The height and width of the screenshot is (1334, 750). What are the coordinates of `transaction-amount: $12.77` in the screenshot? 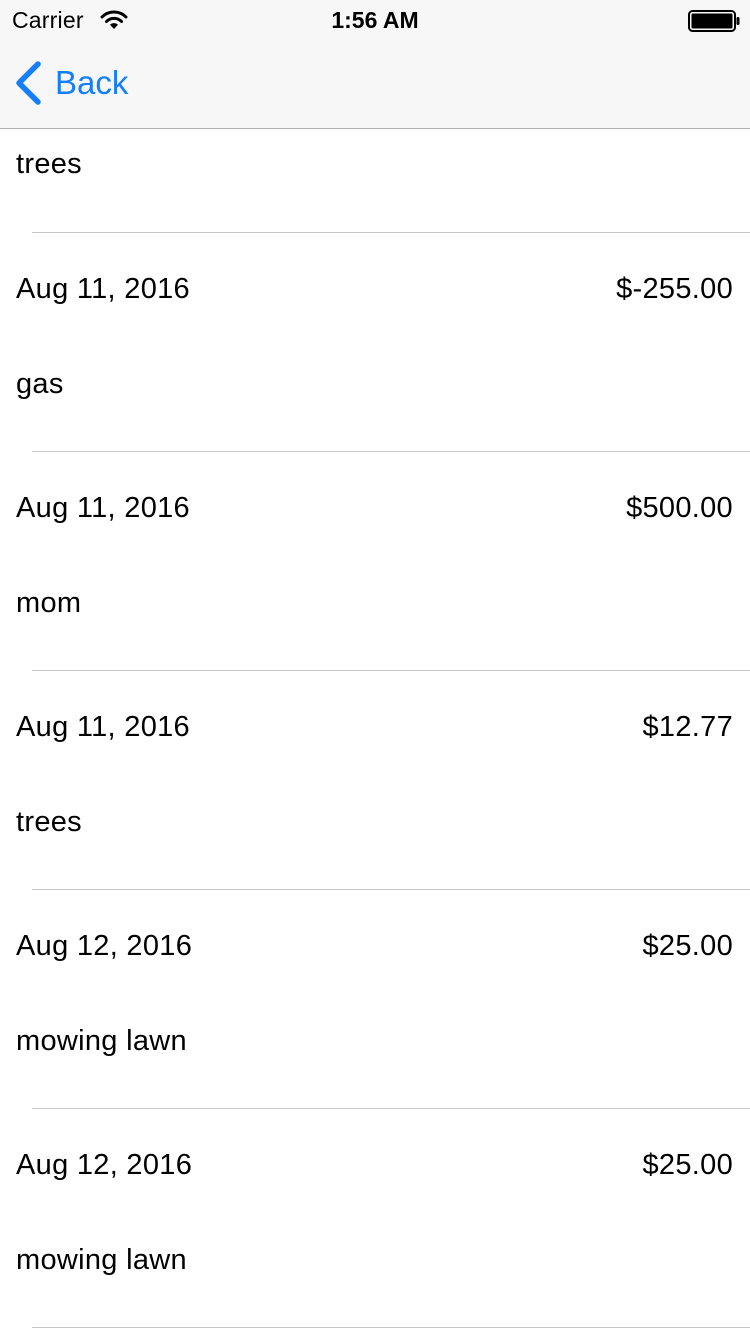 It's located at (687, 727).